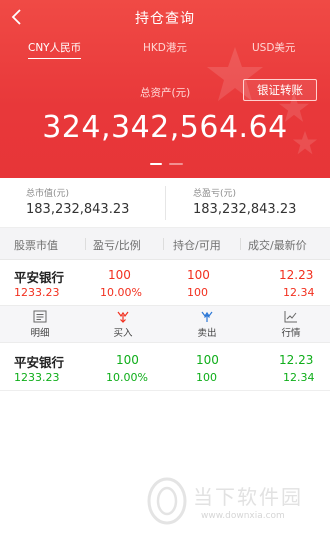  I want to click on detail-button: 明细, so click(40, 324).